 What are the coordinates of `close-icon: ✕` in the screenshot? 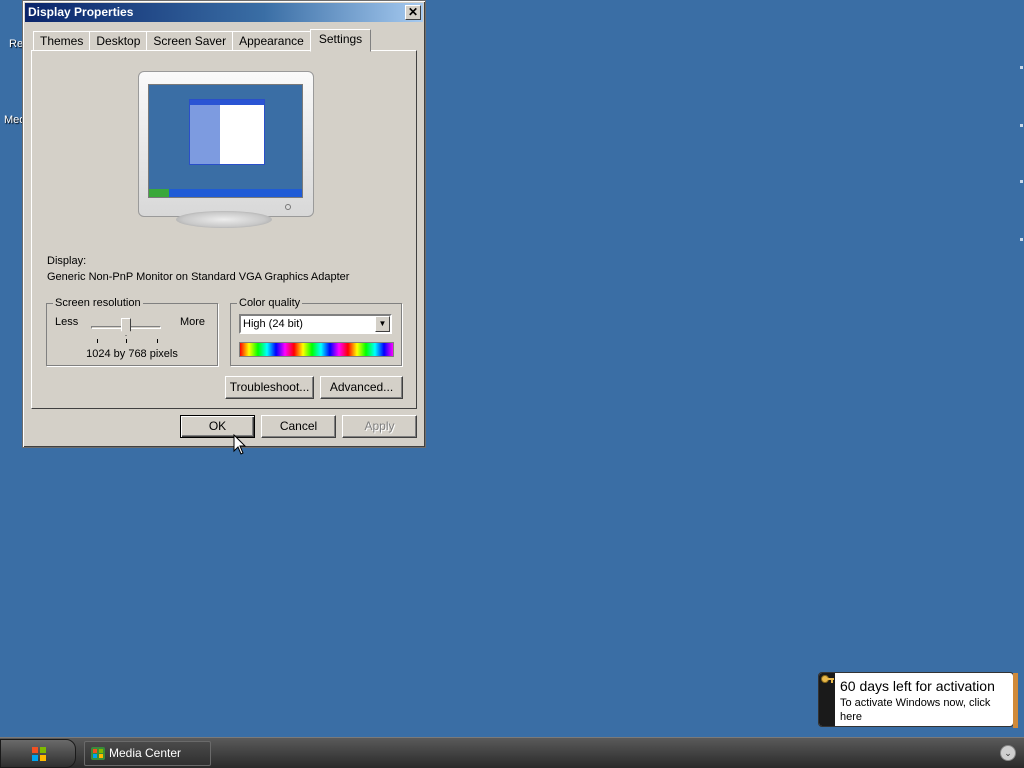 It's located at (413, 12).